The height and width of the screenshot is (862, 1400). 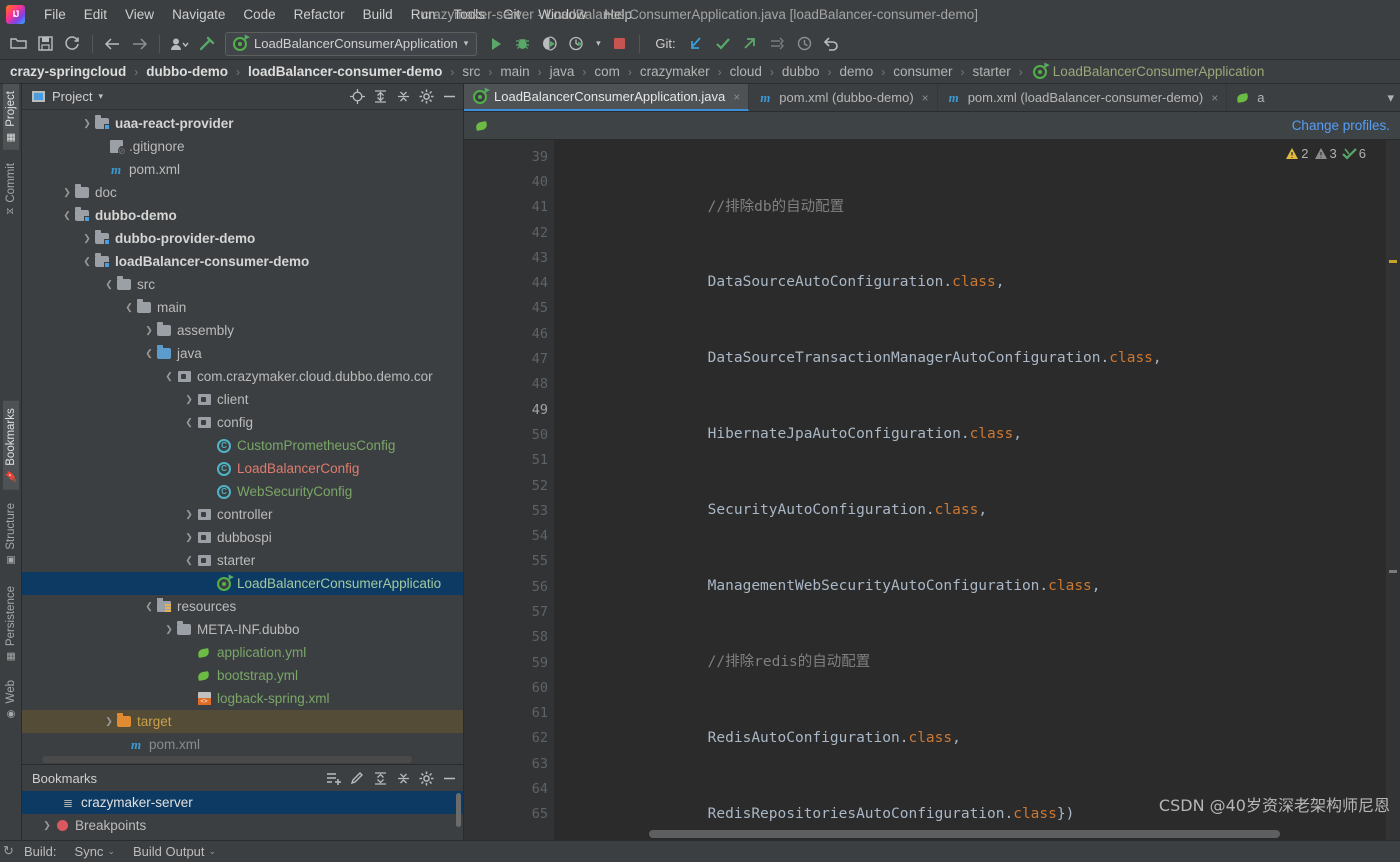 What do you see at coordinates (471, 71) in the screenshot?
I see `breadcrumb-item-src: src` at bounding box center [471, 71].